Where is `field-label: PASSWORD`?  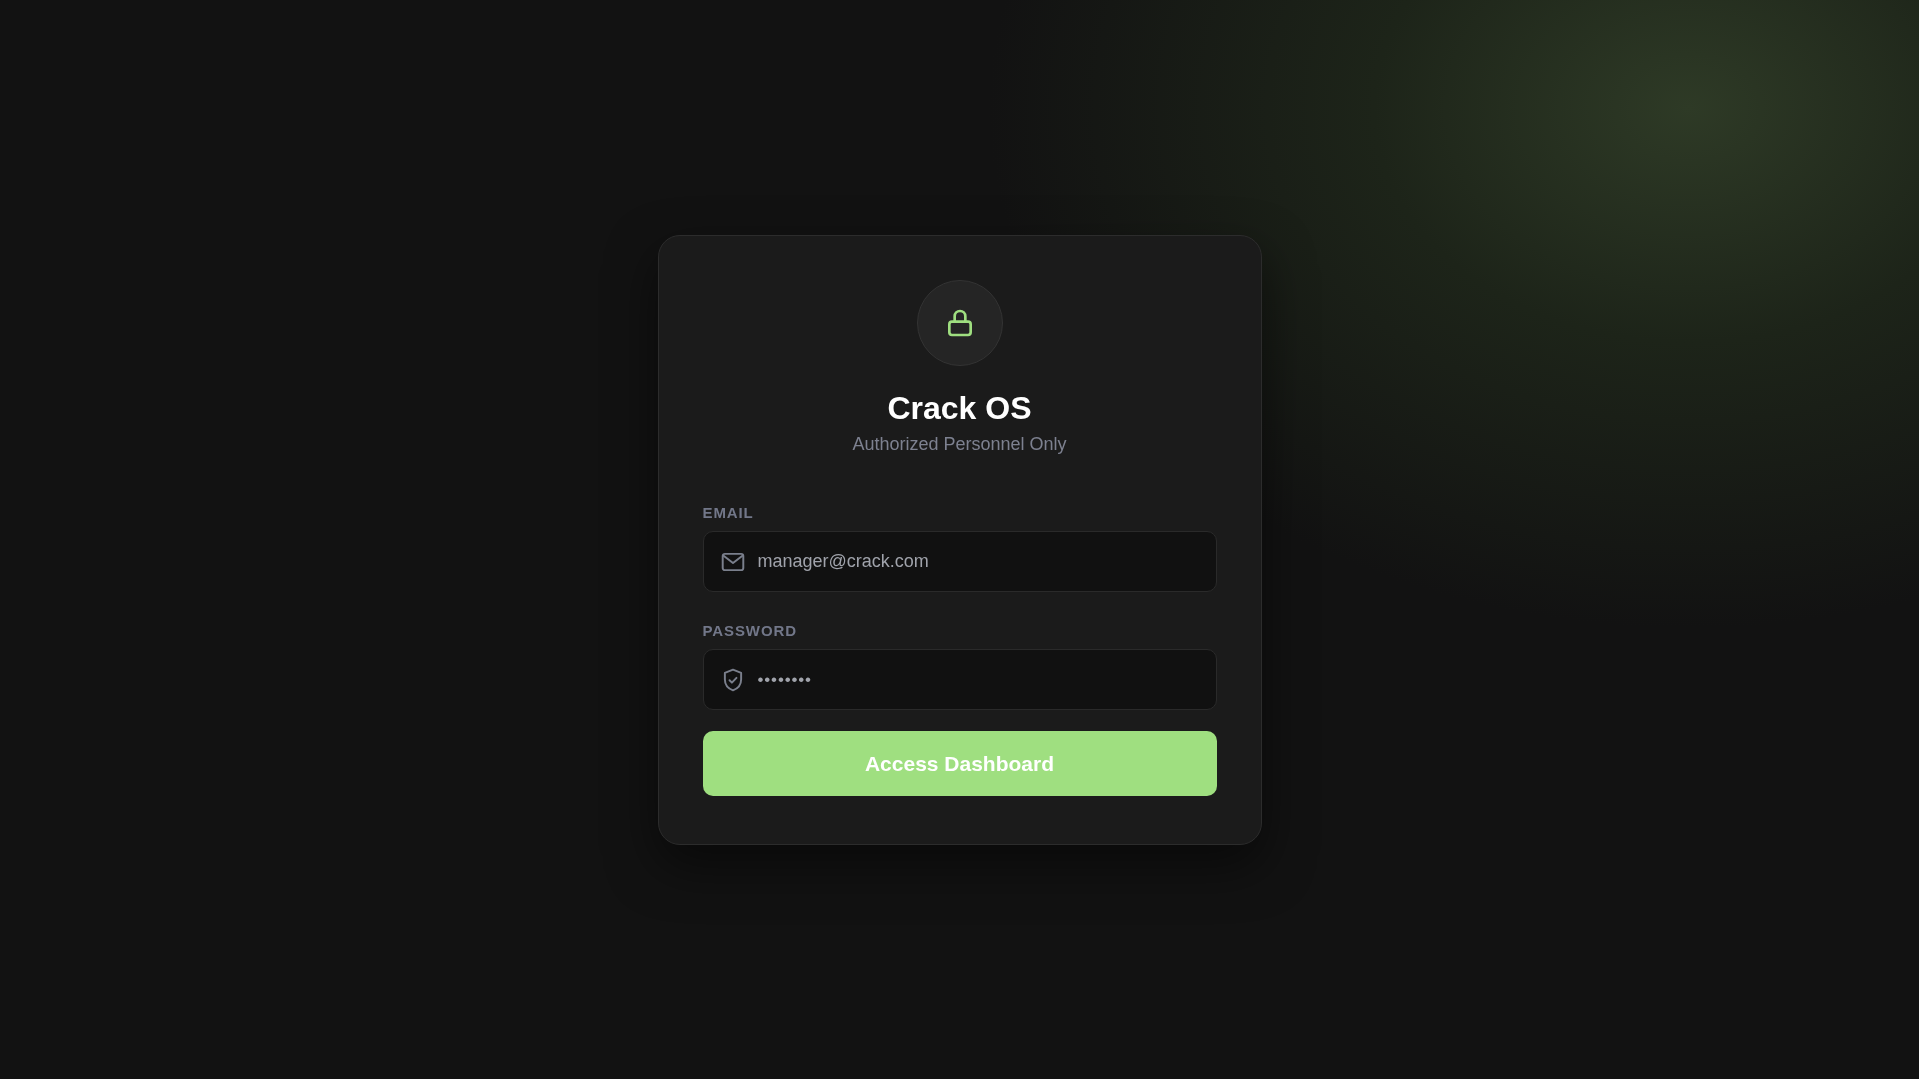
field-label: PASSWORD is located at coordinates (750, 631).